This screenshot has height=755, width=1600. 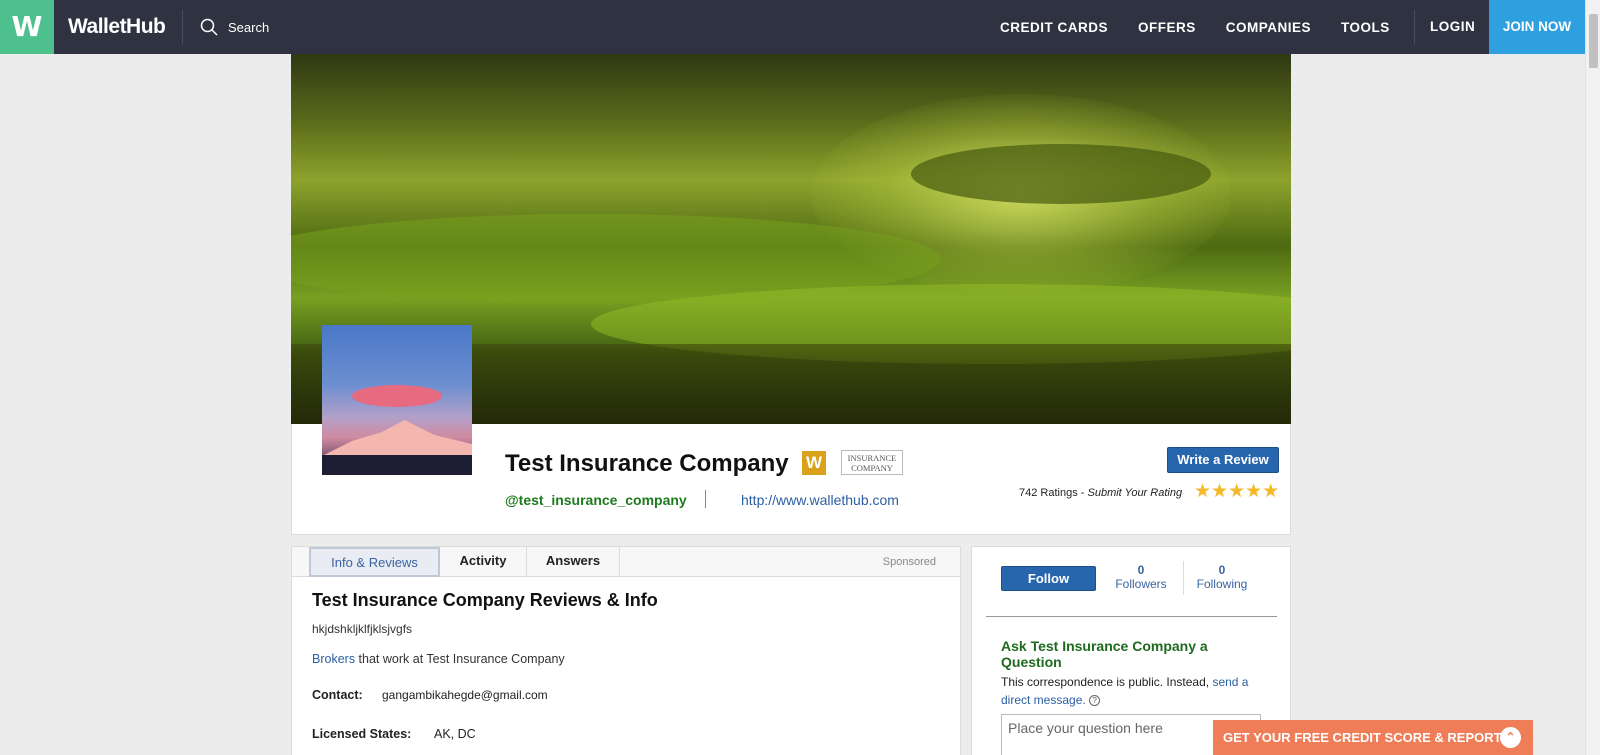 What do you see at coordinates (814, 463) in the screenshot?
I see `wallethub-badge-icon: W` at bounding box center [814, 463].